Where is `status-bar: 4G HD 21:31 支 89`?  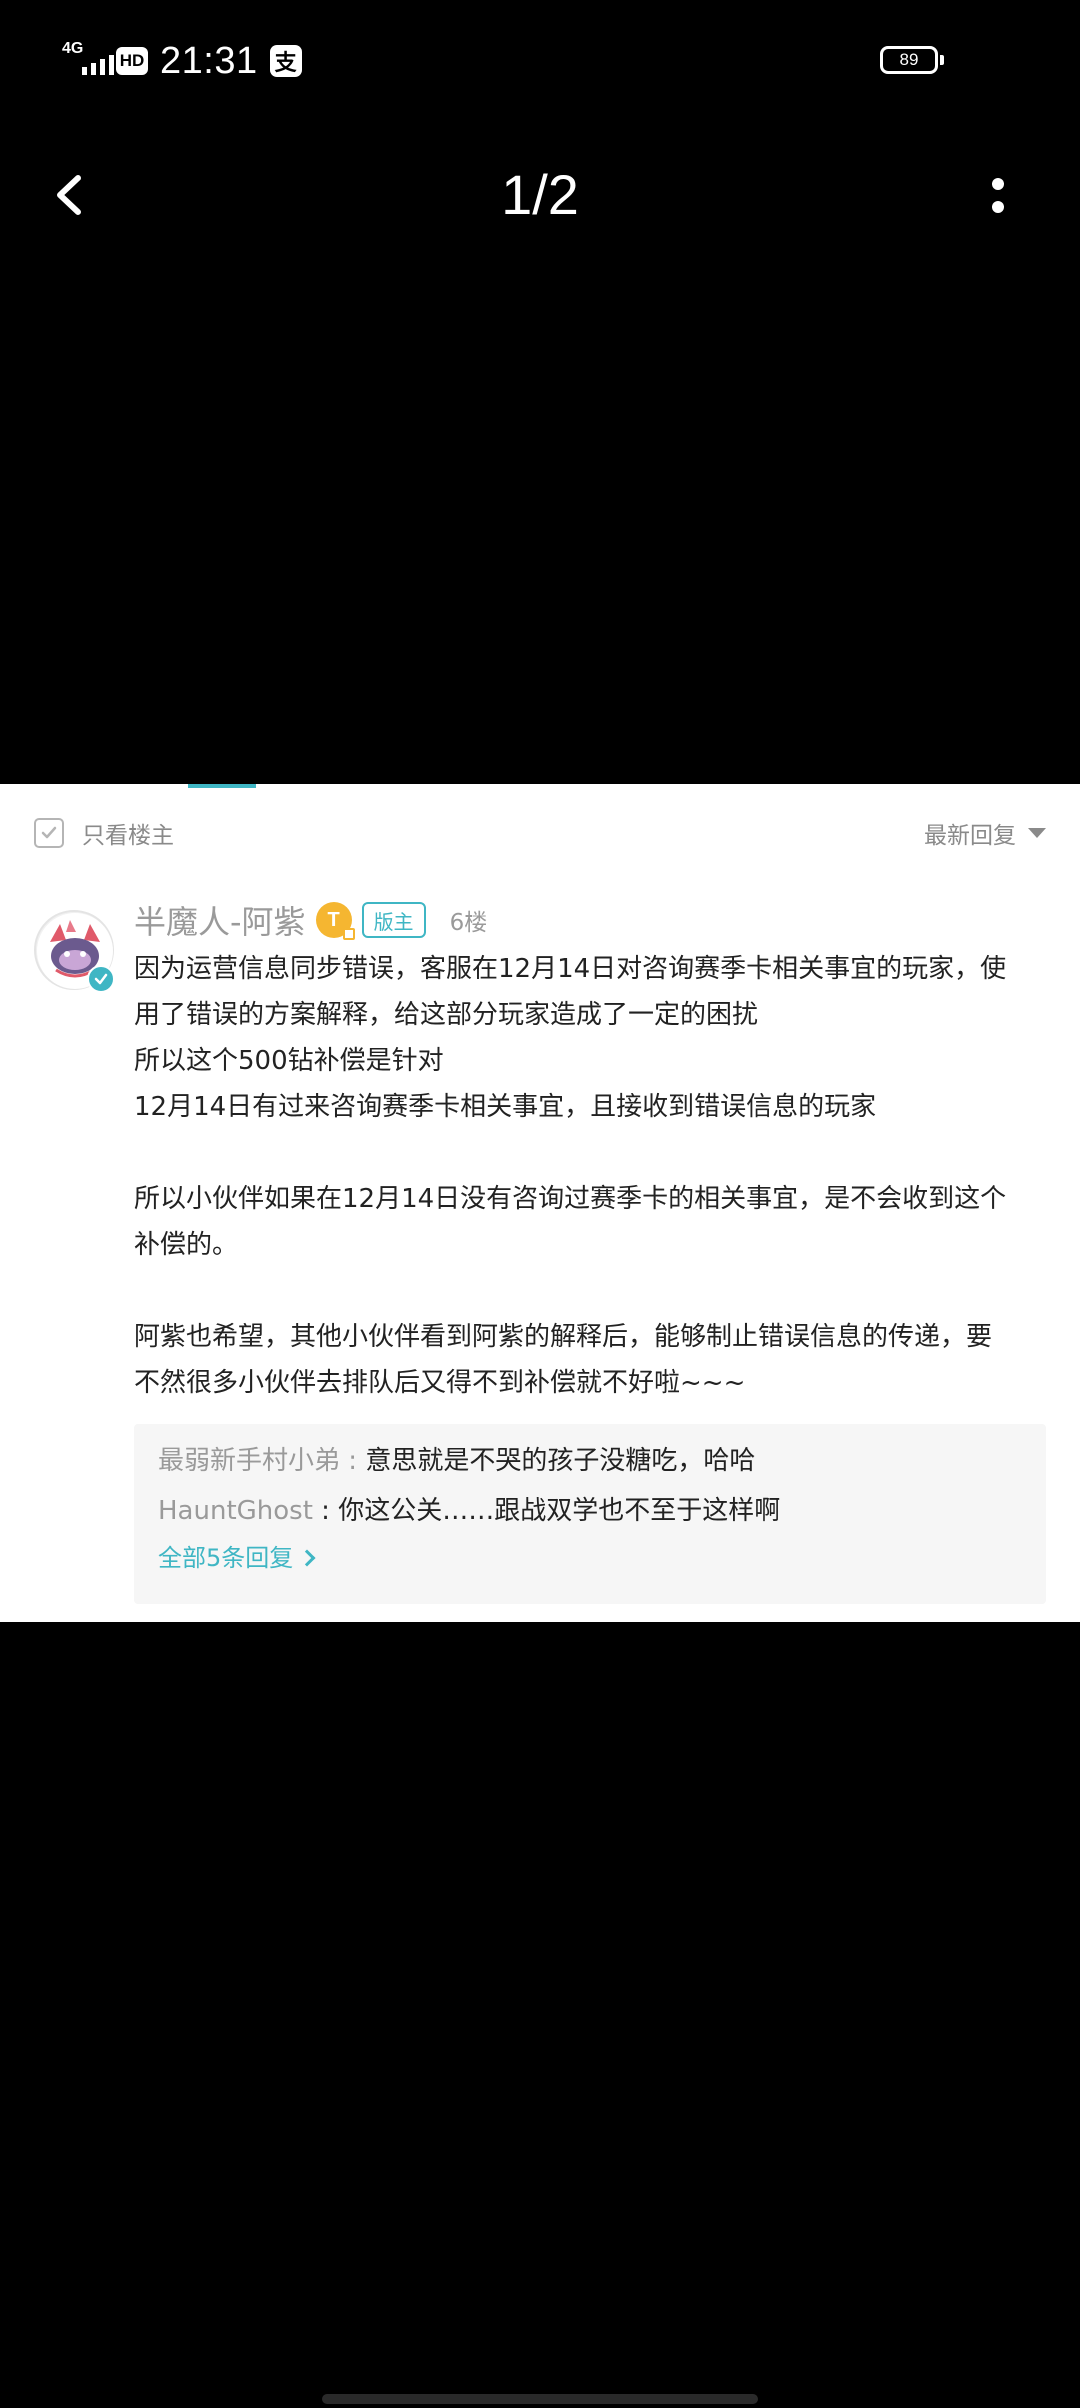
status-bar: 4G HD 21:31 支 89 is located at coordinates (540, 55).